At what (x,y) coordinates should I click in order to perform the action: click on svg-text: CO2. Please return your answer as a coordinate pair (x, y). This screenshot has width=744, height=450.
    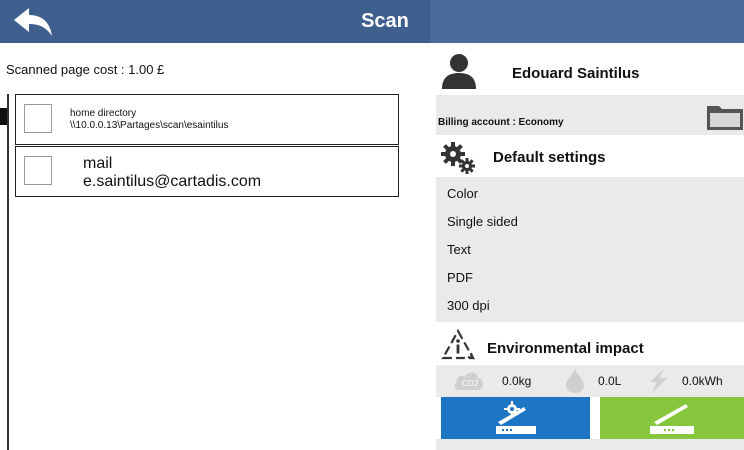
    Looking at the image, I should click on (470, 383).